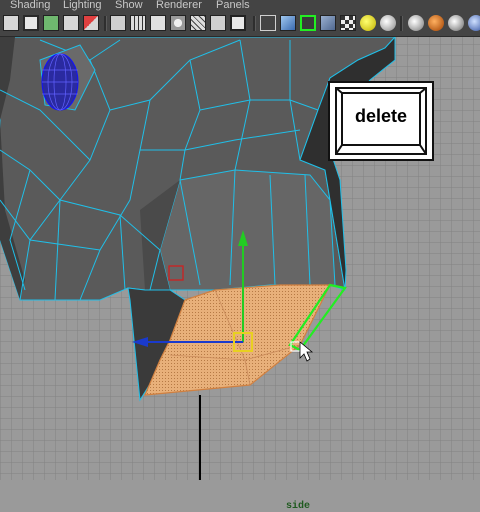  I want to click on safe-title-icon, so click(218, 23).